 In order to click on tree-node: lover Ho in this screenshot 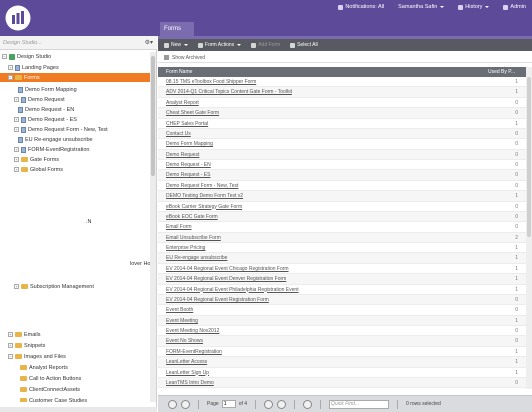, I will do `click(140, 263)`.